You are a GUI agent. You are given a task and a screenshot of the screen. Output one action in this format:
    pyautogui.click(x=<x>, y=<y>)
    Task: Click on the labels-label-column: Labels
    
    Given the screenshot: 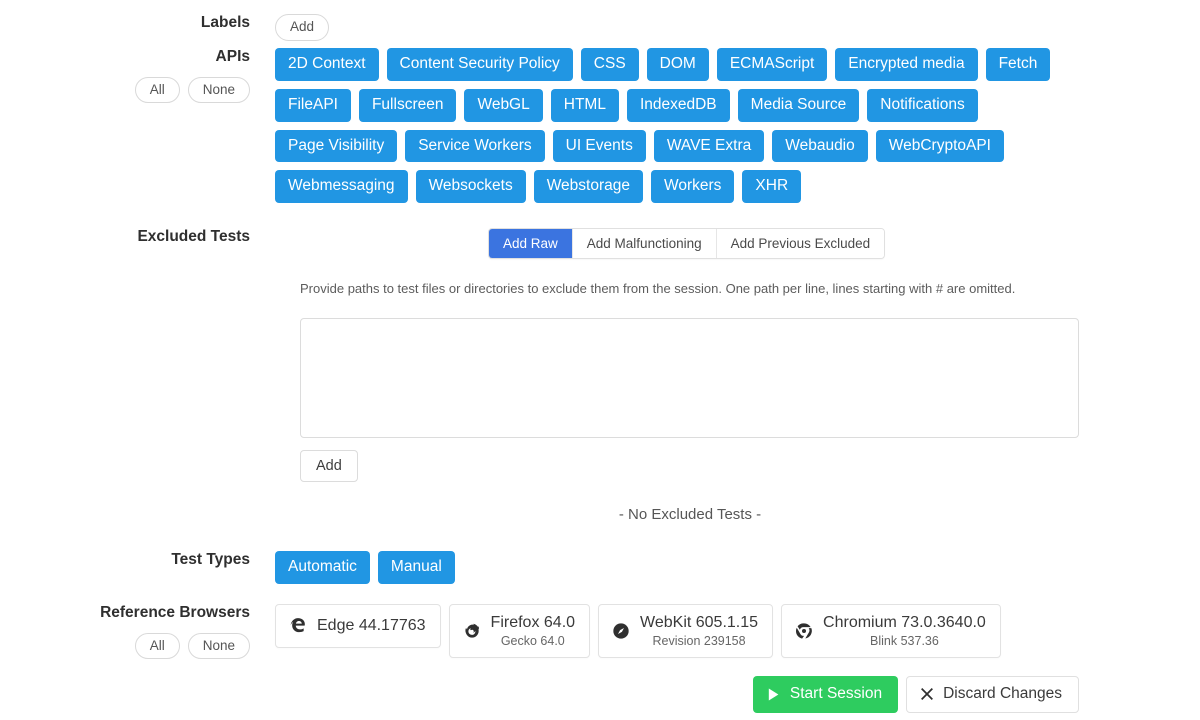 What is the action you would take?
    pyautogui.click(x=137, y=27)
    